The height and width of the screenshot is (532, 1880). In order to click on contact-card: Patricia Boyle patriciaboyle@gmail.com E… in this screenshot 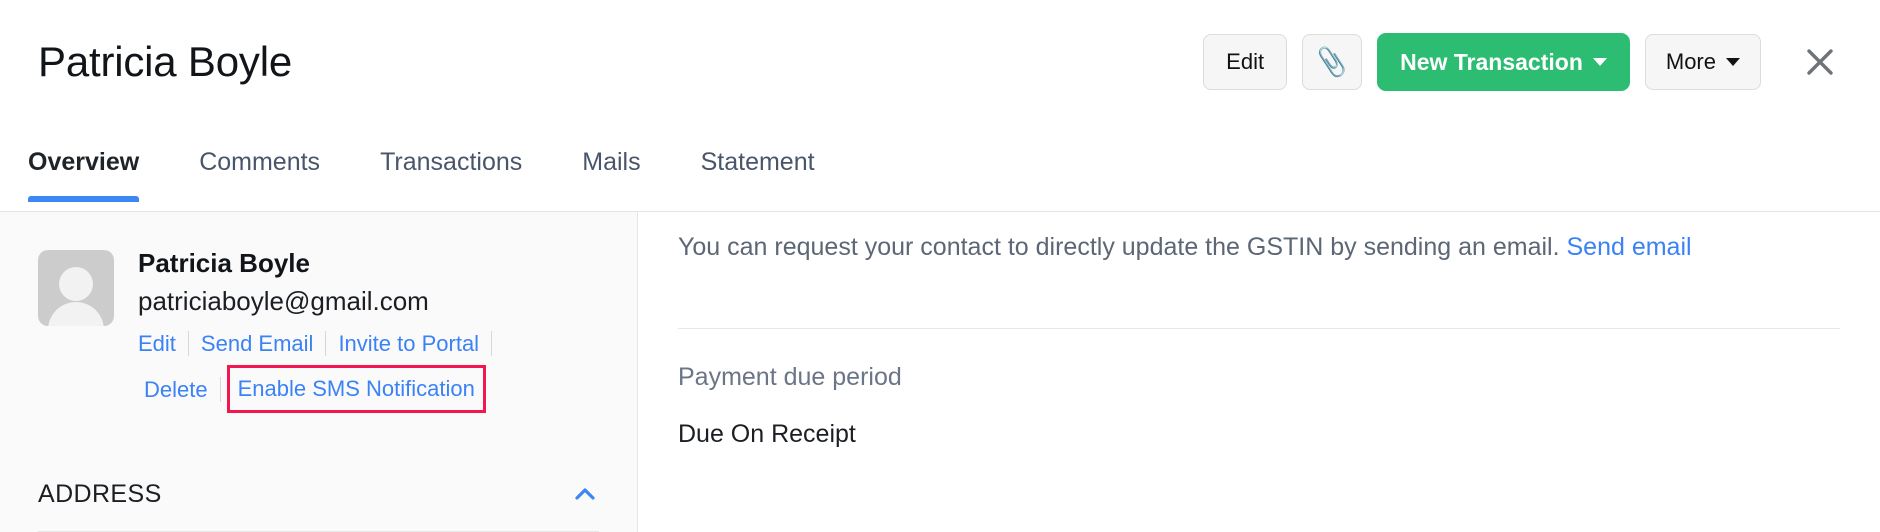, I will do `click(318, 313)`.